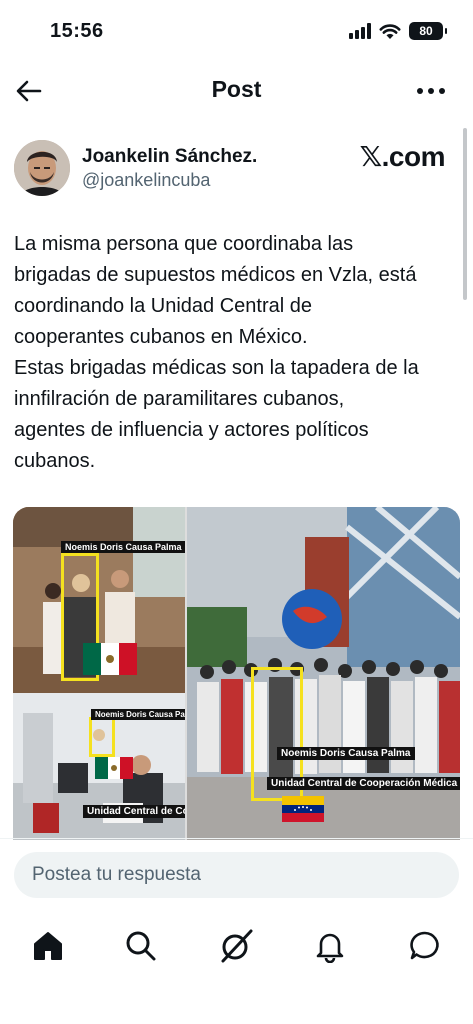  I want to click on tab-search, so click(141, 946).